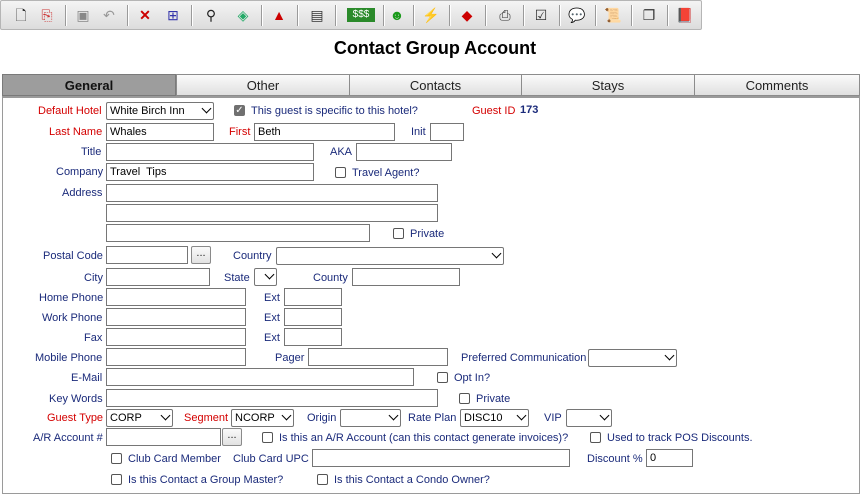 This screenshot has width=860, height=502. Describe the element at coordinates (272, 318) in the screenshot. I see `work-ext-label: Ext` at that location.